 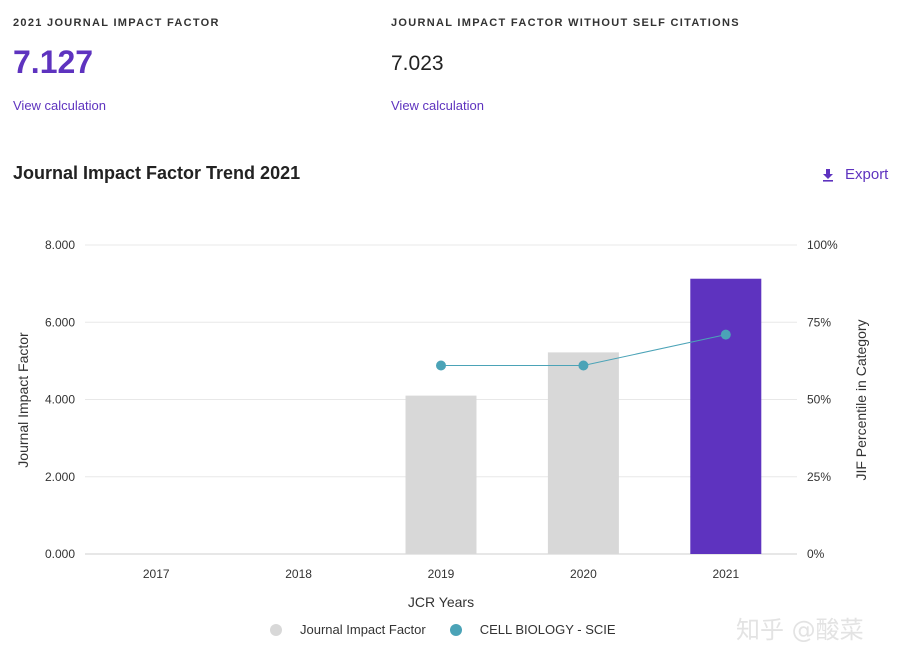 What do you see at coordinates (60, 554) in the screenshot?
I see `y-tick-label: 0.000` at bounding box center [60, 554].